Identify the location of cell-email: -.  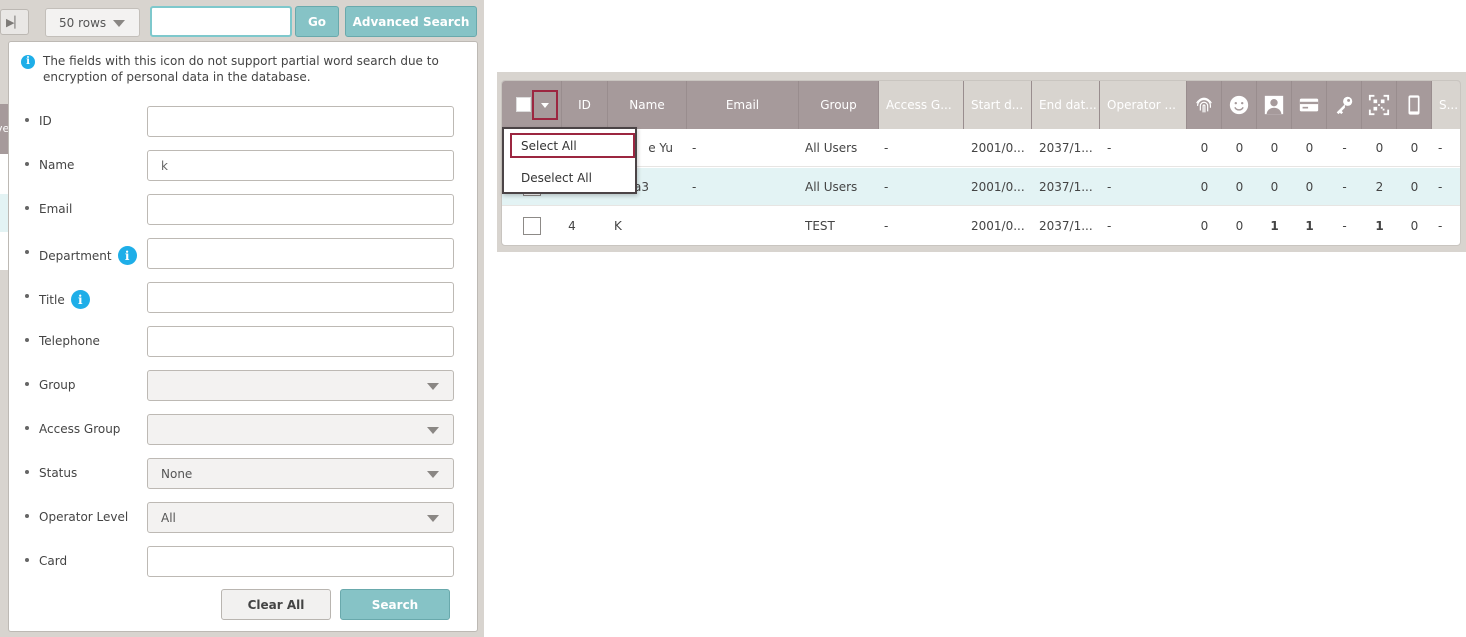
(694, 187).